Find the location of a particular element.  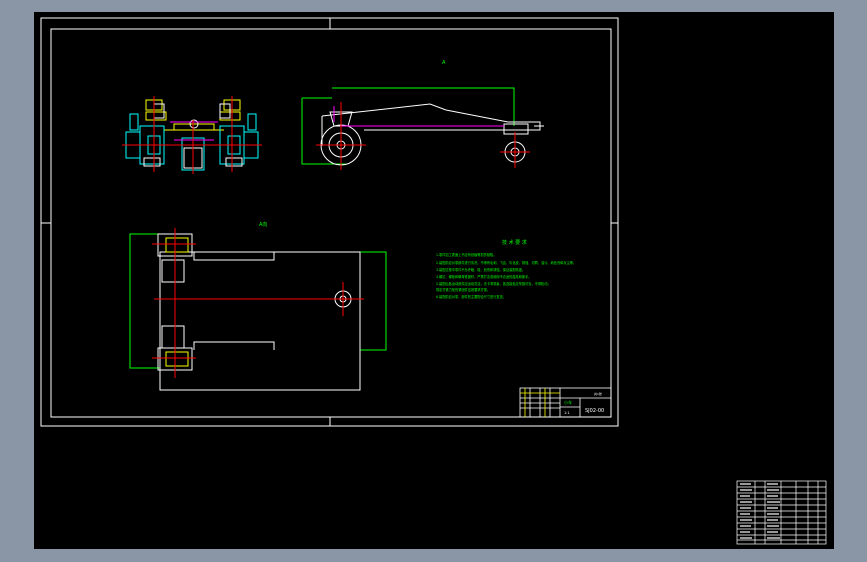

title-block-drawing-no: SJ02-00 is located at coordinates (594, 411).